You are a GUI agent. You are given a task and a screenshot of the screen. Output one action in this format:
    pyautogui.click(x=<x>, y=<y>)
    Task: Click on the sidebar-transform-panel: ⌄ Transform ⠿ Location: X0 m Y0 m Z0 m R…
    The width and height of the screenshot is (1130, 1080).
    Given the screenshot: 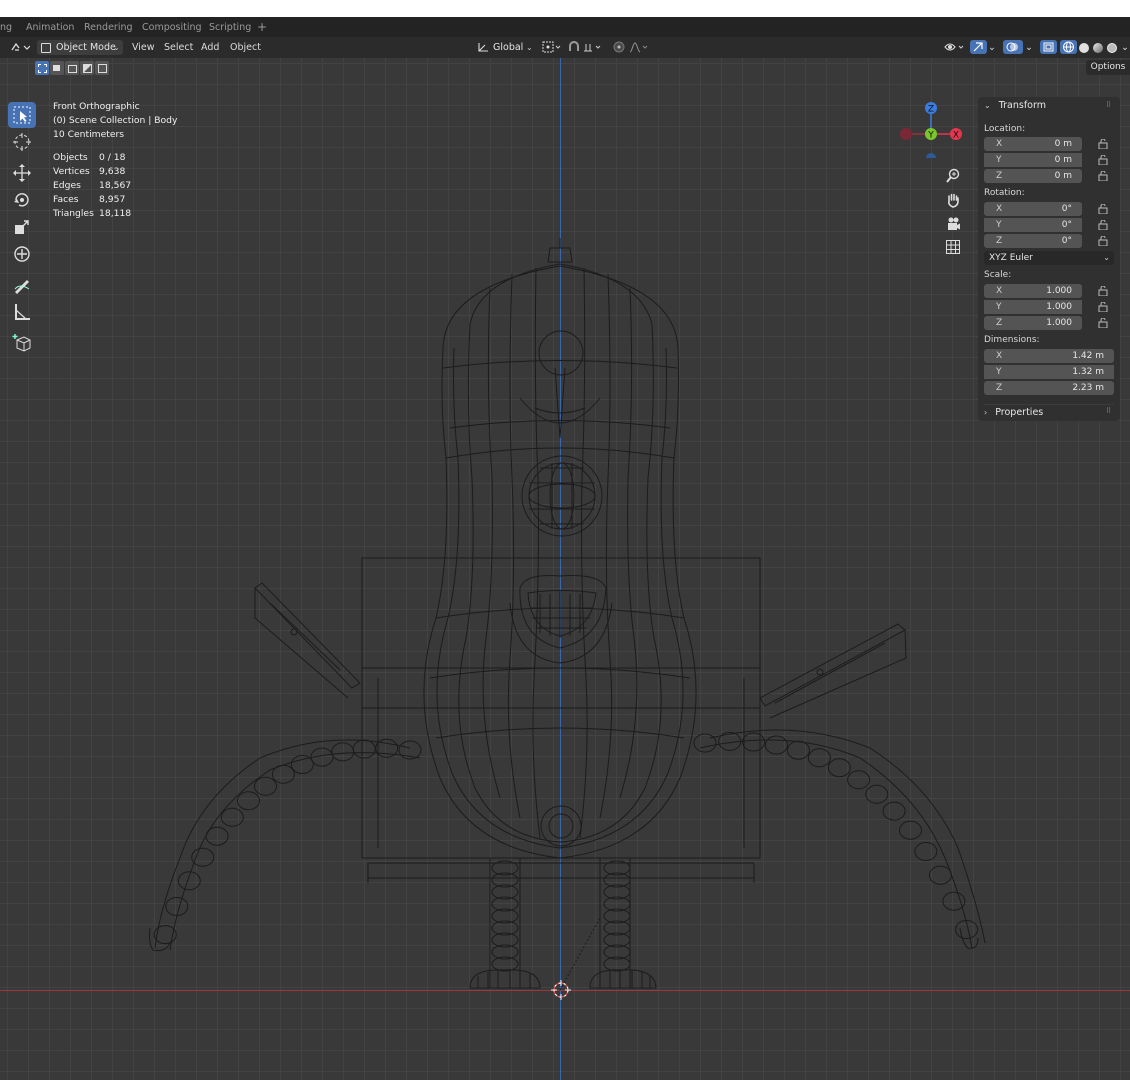 What is the action you would take?
    pyautogui.click(x=1049, y=259)
    